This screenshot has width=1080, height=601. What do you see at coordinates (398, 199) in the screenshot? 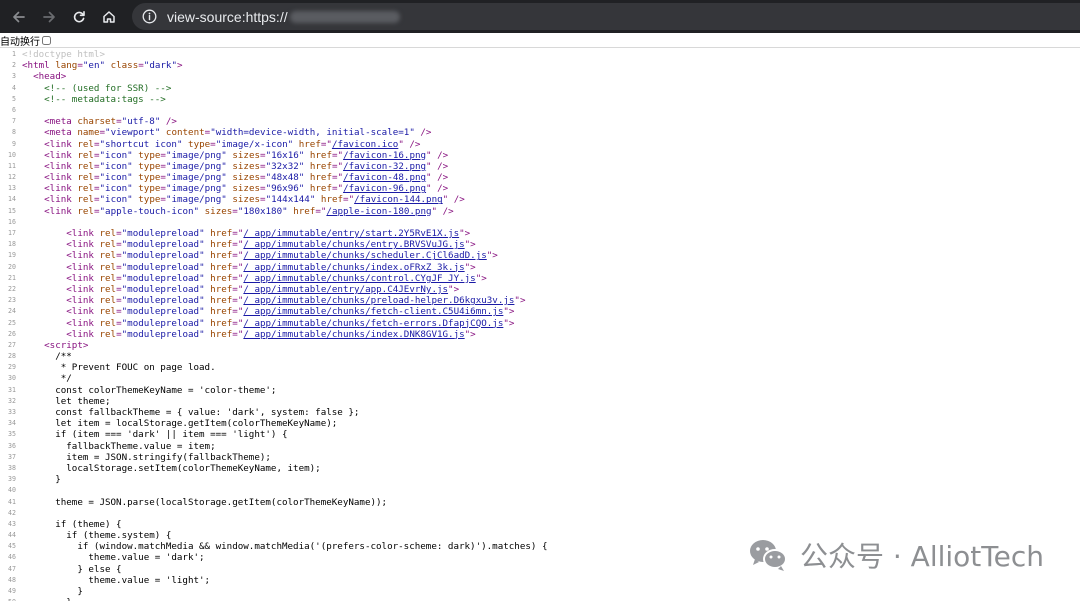
I see `source-link: /favicon-144.png` at bounding box center [398, 199].